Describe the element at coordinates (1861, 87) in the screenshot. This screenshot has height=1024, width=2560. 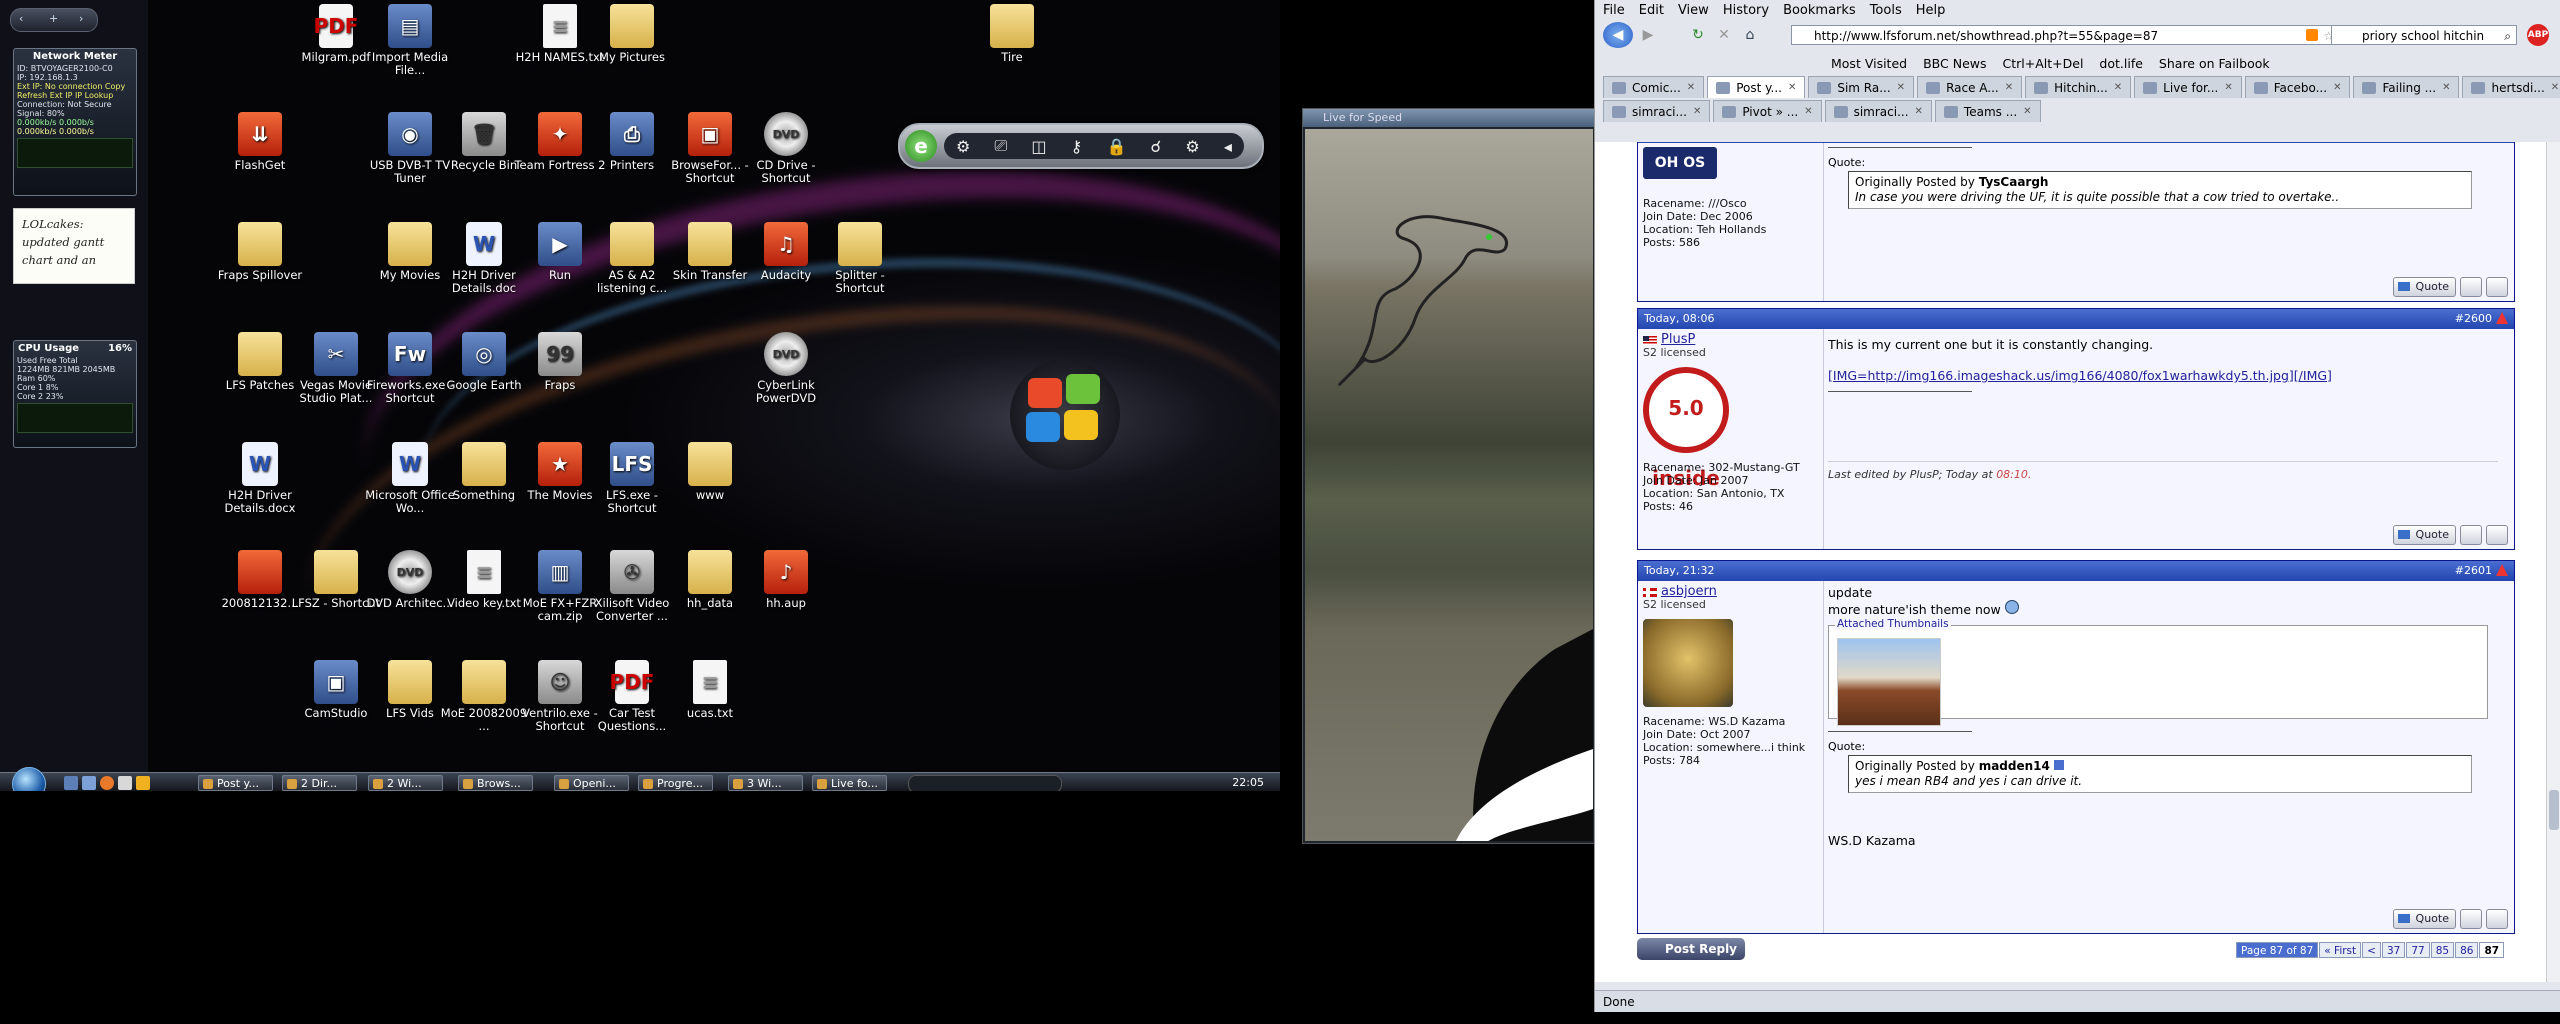
I see `browser-tab: Sim Ra... ✕` at that location.